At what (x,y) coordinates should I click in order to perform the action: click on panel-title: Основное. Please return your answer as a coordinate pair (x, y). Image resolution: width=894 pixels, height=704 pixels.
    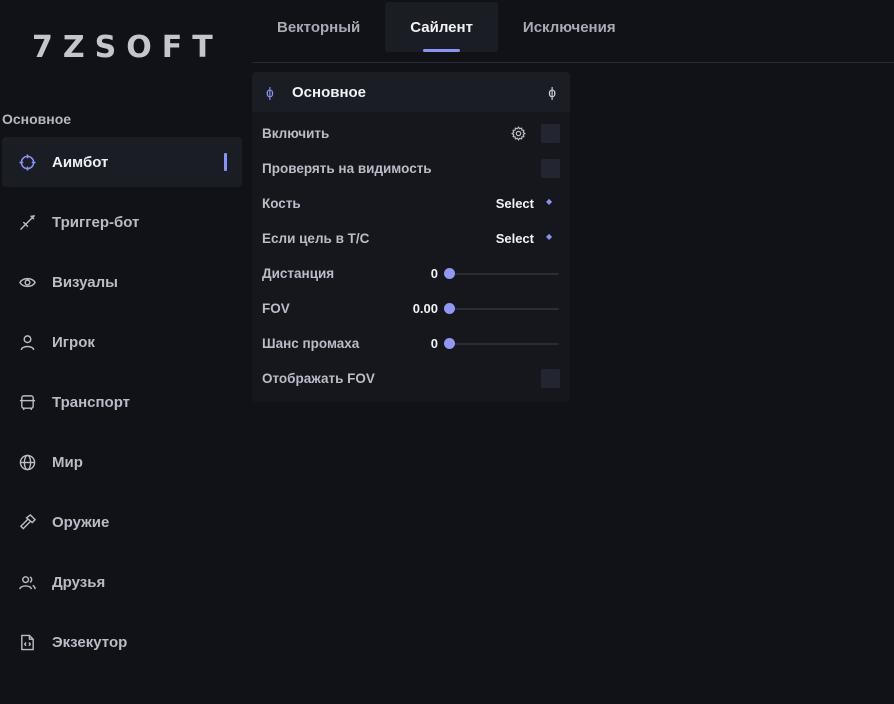
    Looking at the image, I should click on (329, 92).